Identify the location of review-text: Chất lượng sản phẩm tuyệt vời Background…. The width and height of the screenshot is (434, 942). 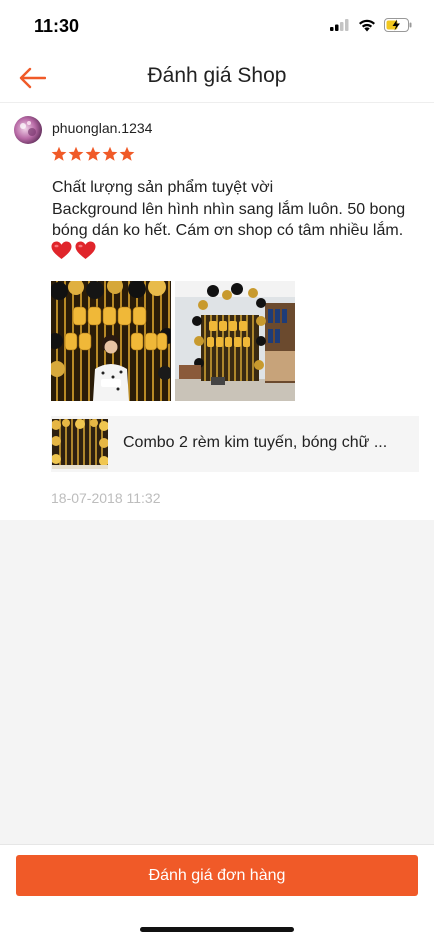
(238, 209).